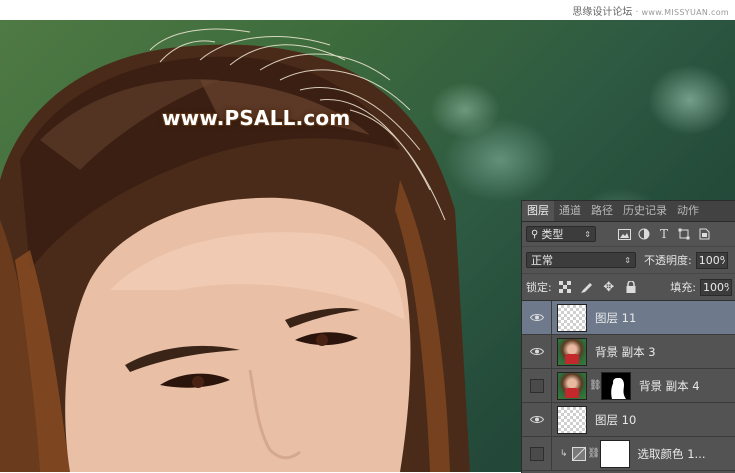  What do you see at coordinates (664, 234) in the screenshot?
I see `type-filter-icon: T` at bounding box center [664, 234].